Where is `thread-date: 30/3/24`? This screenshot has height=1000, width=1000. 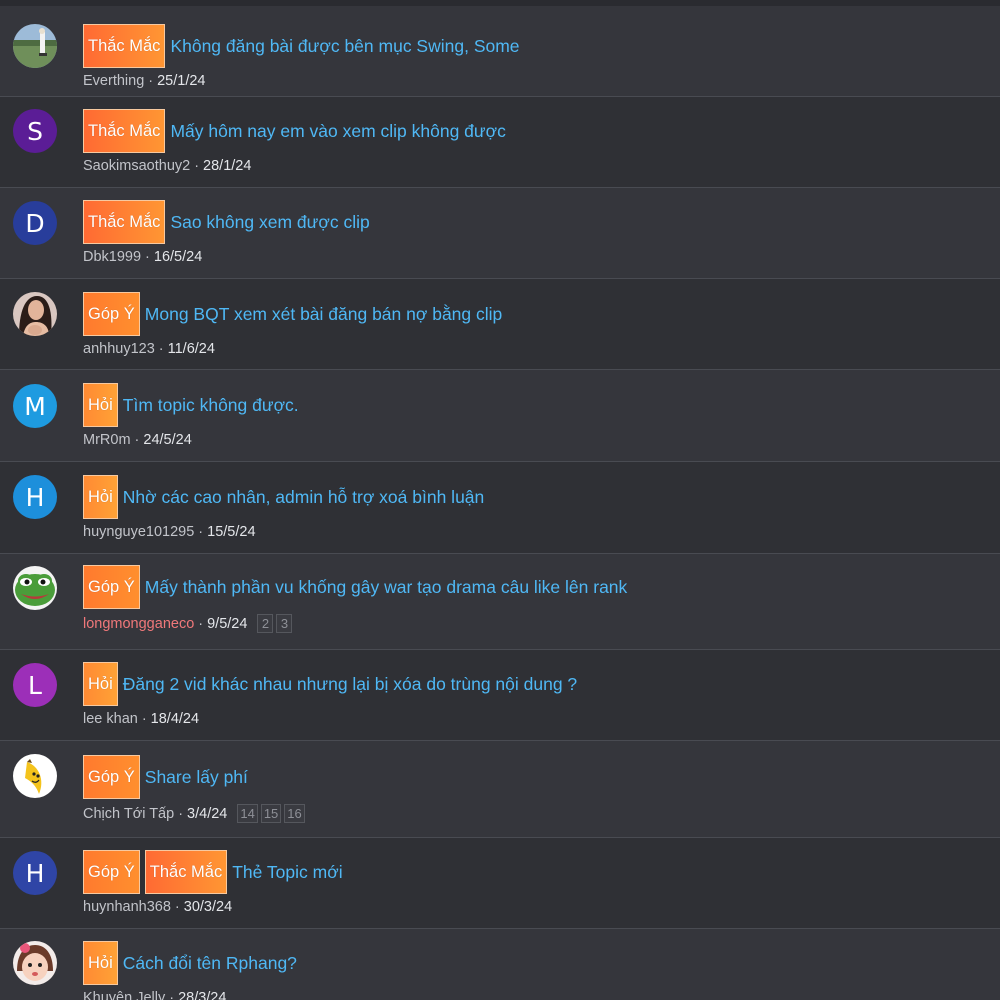
thread-date: 30/3/24 is located at coordinates (208, 907).